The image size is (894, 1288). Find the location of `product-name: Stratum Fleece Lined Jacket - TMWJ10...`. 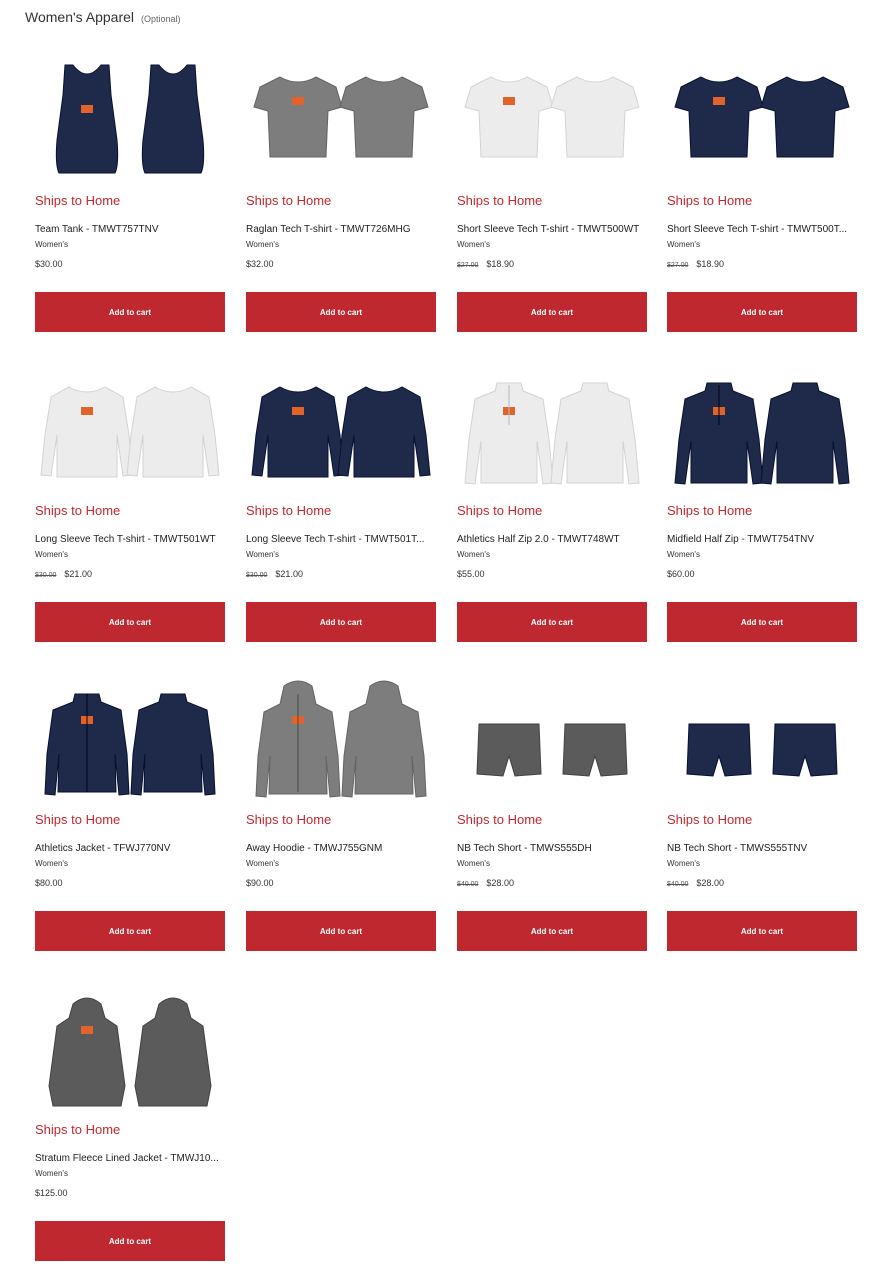

product-name: Stratum Fleece Lined Jacket - TMWJ10... is located at coordinates (130, 1158).